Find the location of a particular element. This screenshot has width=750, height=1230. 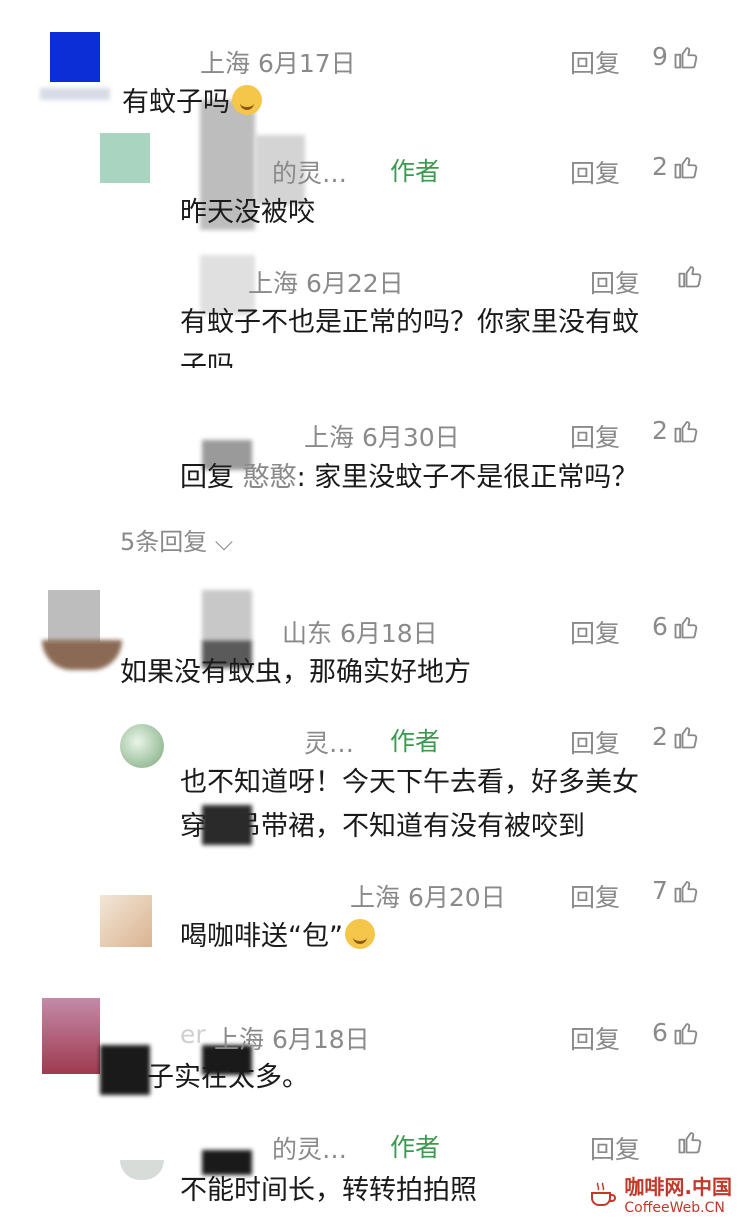

comment-text: 有蚊子不也是正常的吗？你家里没有蚊 is located at coordinates (409, 322).